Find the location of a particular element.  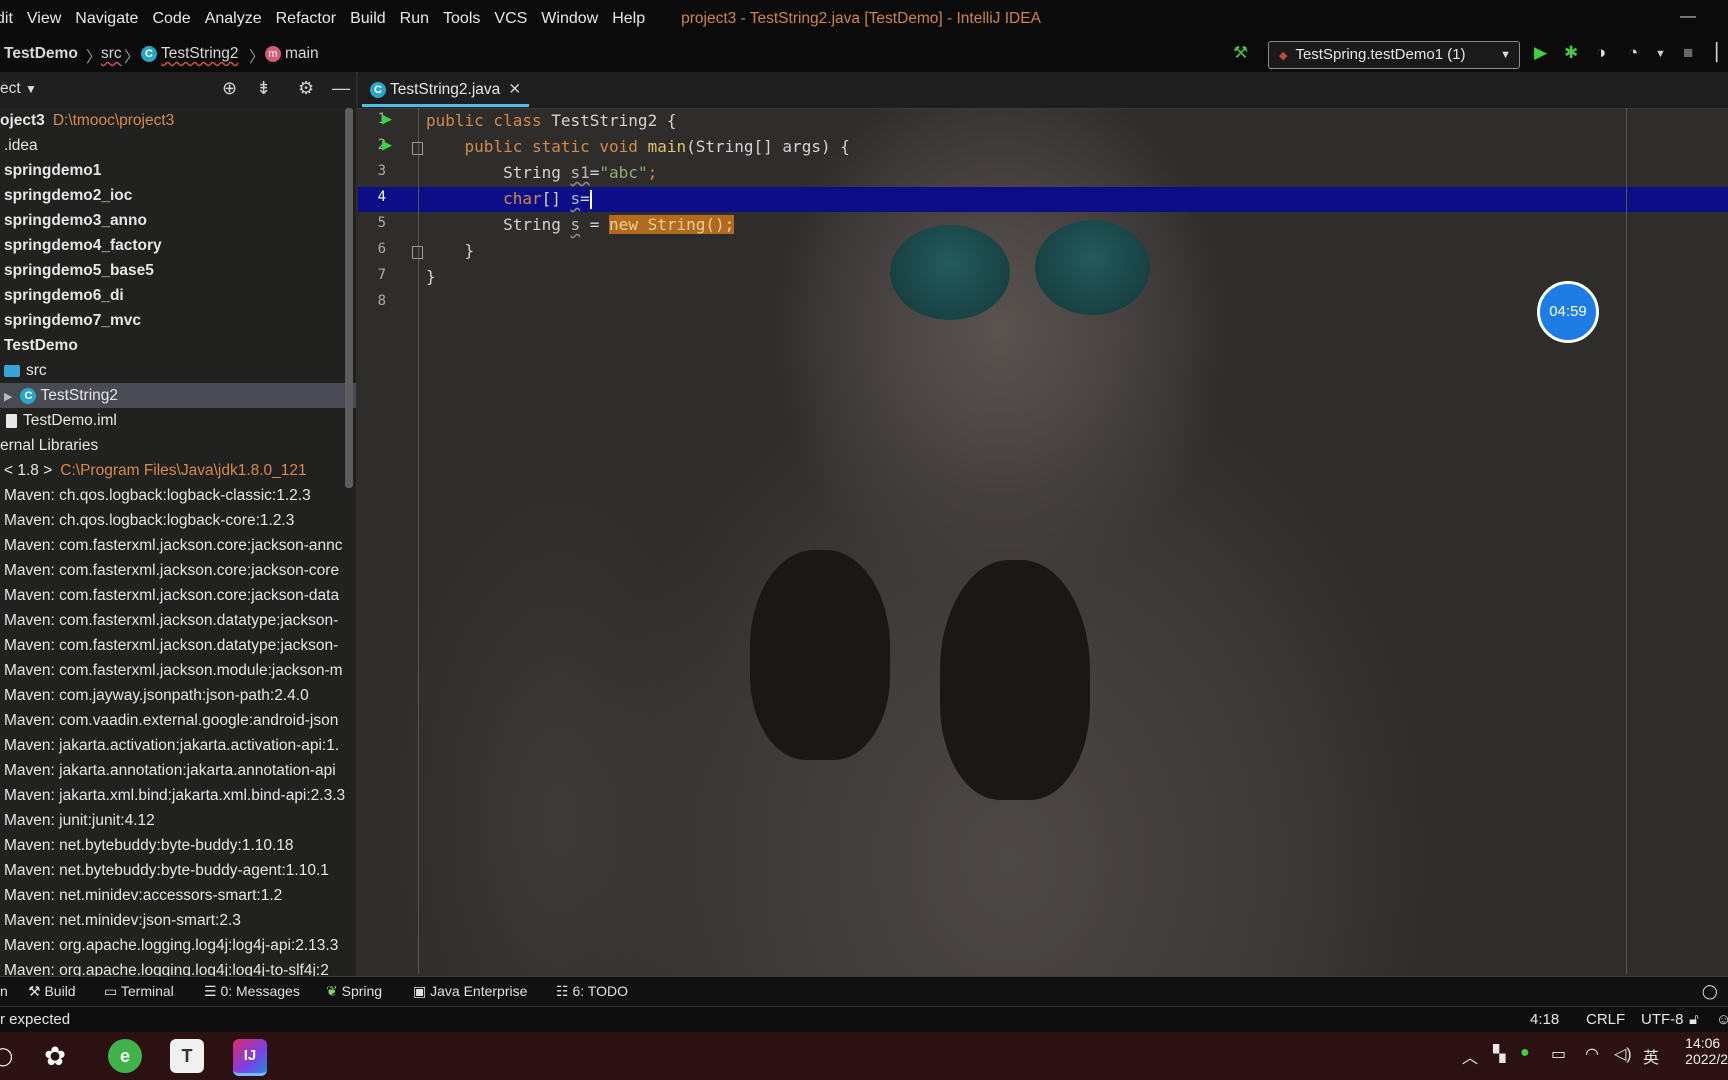

browser-icon: e is located at coordinates (125, 1056).